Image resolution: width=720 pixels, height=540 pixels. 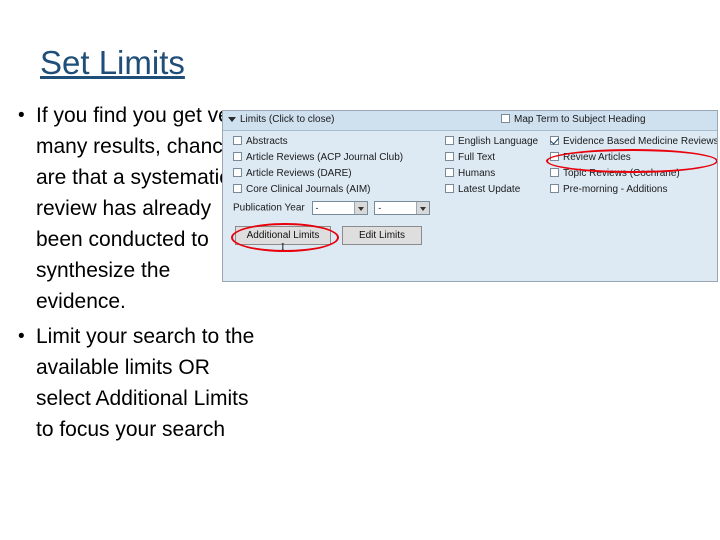 What do you see at coordinates (597, 157) in the screenshot?
I see `limit-option-label: Review Articles` at bounding box center [597, 157].